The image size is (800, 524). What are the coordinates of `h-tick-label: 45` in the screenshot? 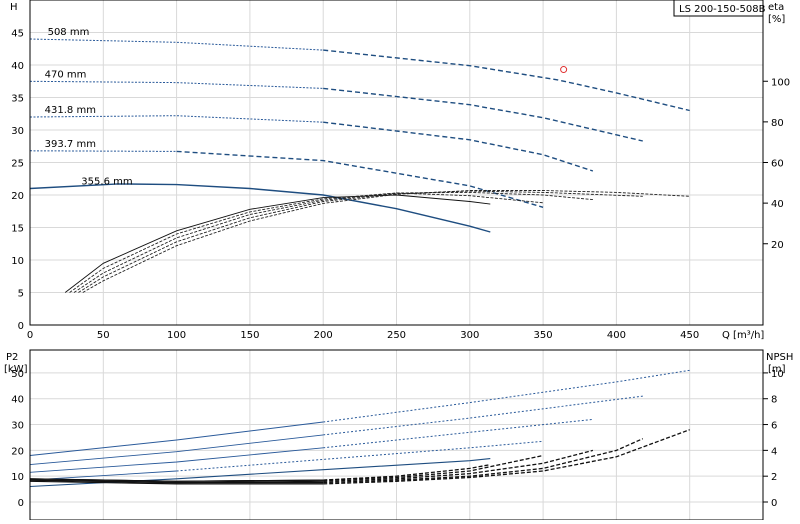 It's located at (17, 34).